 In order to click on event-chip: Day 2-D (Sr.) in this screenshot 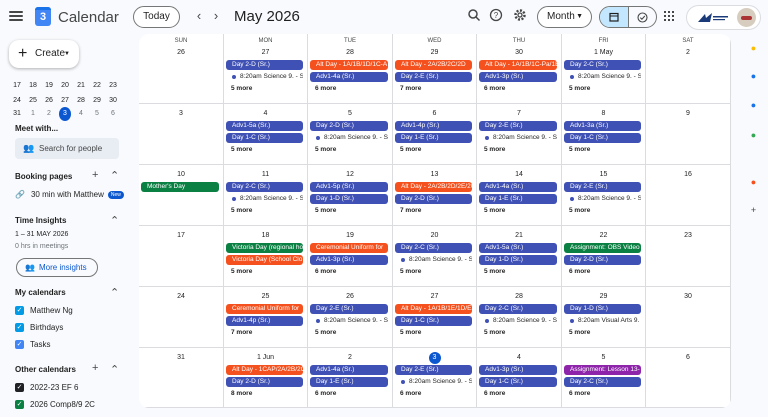, I will do `click(264, 382)`.